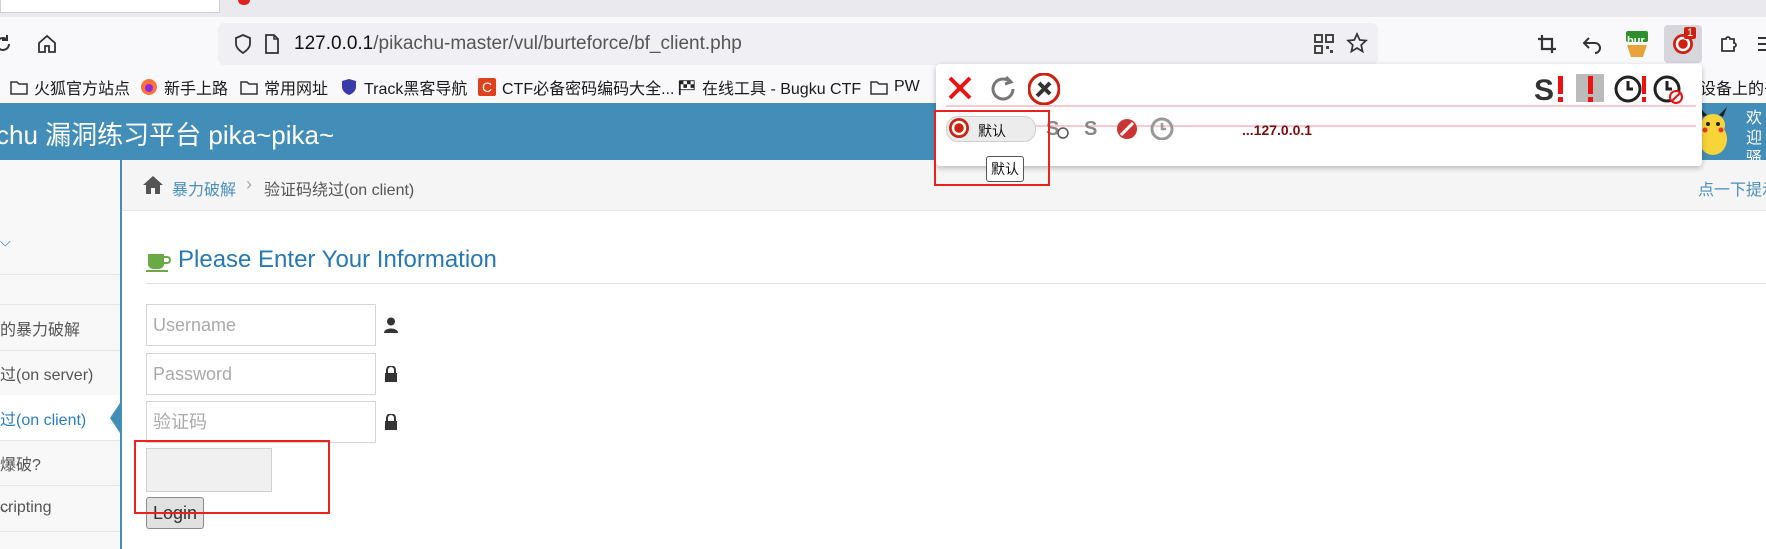 This screenshot has width=1766, height=549. I want to click on extension-badge: 1, so click(1690, 33).